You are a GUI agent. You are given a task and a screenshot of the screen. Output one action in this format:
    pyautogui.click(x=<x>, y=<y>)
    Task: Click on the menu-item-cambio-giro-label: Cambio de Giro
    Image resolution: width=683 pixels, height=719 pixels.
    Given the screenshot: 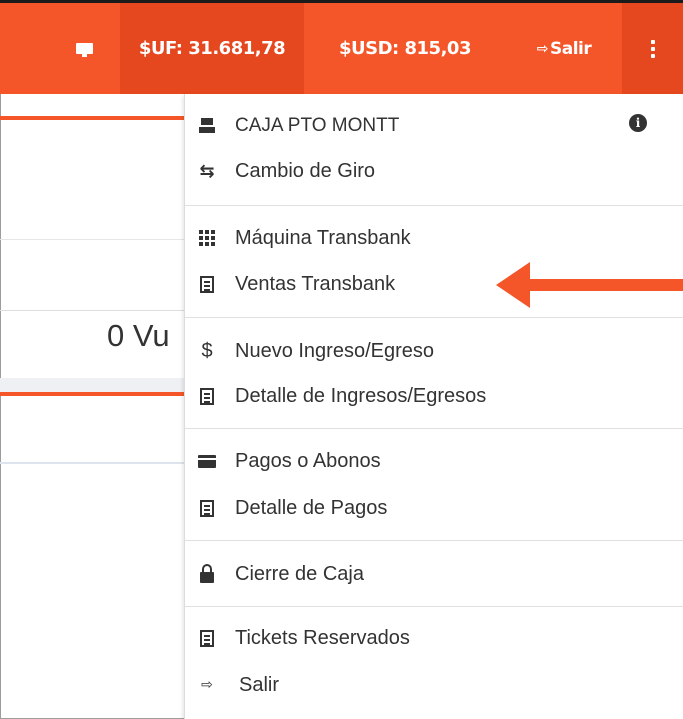 What is the action you would take?
    pyautogui.click(x=305, y=170)
    